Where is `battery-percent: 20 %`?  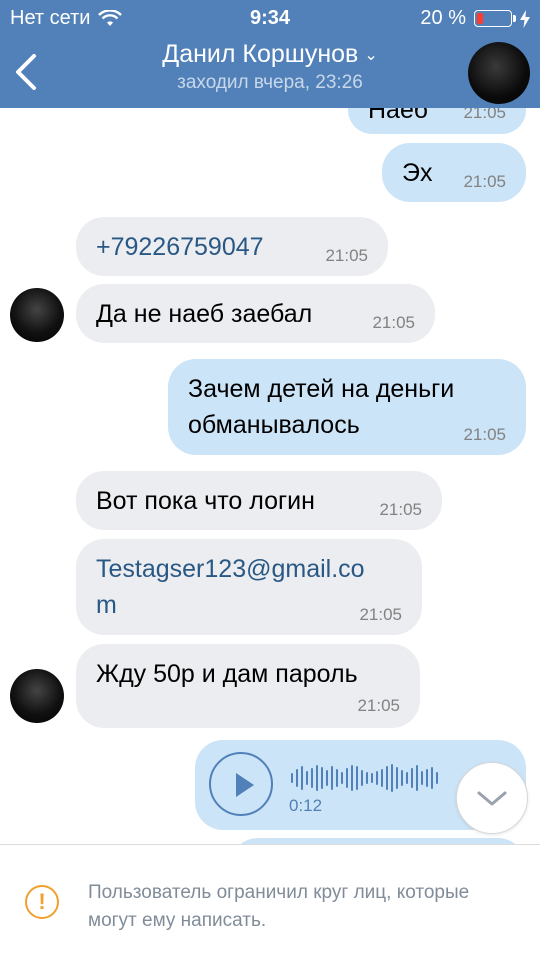 battery-percent: 20 % is located at coordinates (443, 18).